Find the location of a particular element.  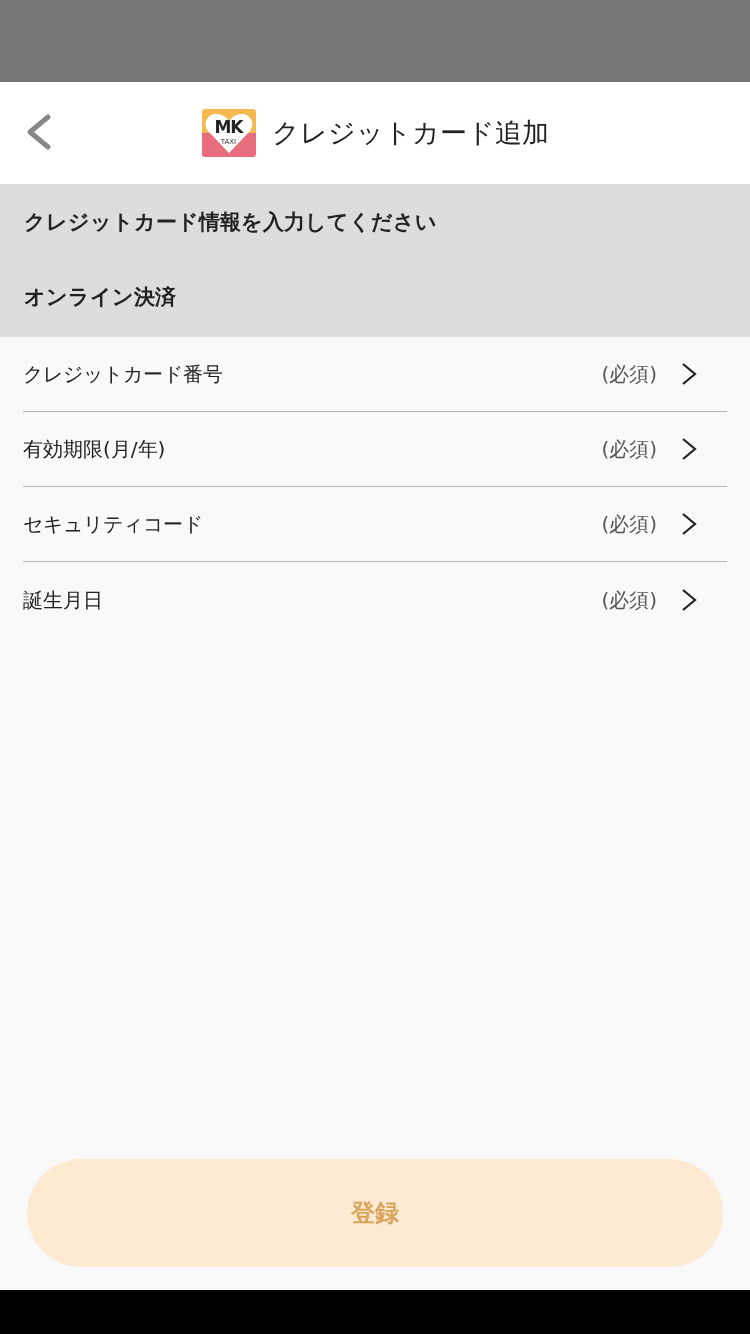

instruction-text: クレジットカード情報を入力してください is located at coordinates (231, 223).